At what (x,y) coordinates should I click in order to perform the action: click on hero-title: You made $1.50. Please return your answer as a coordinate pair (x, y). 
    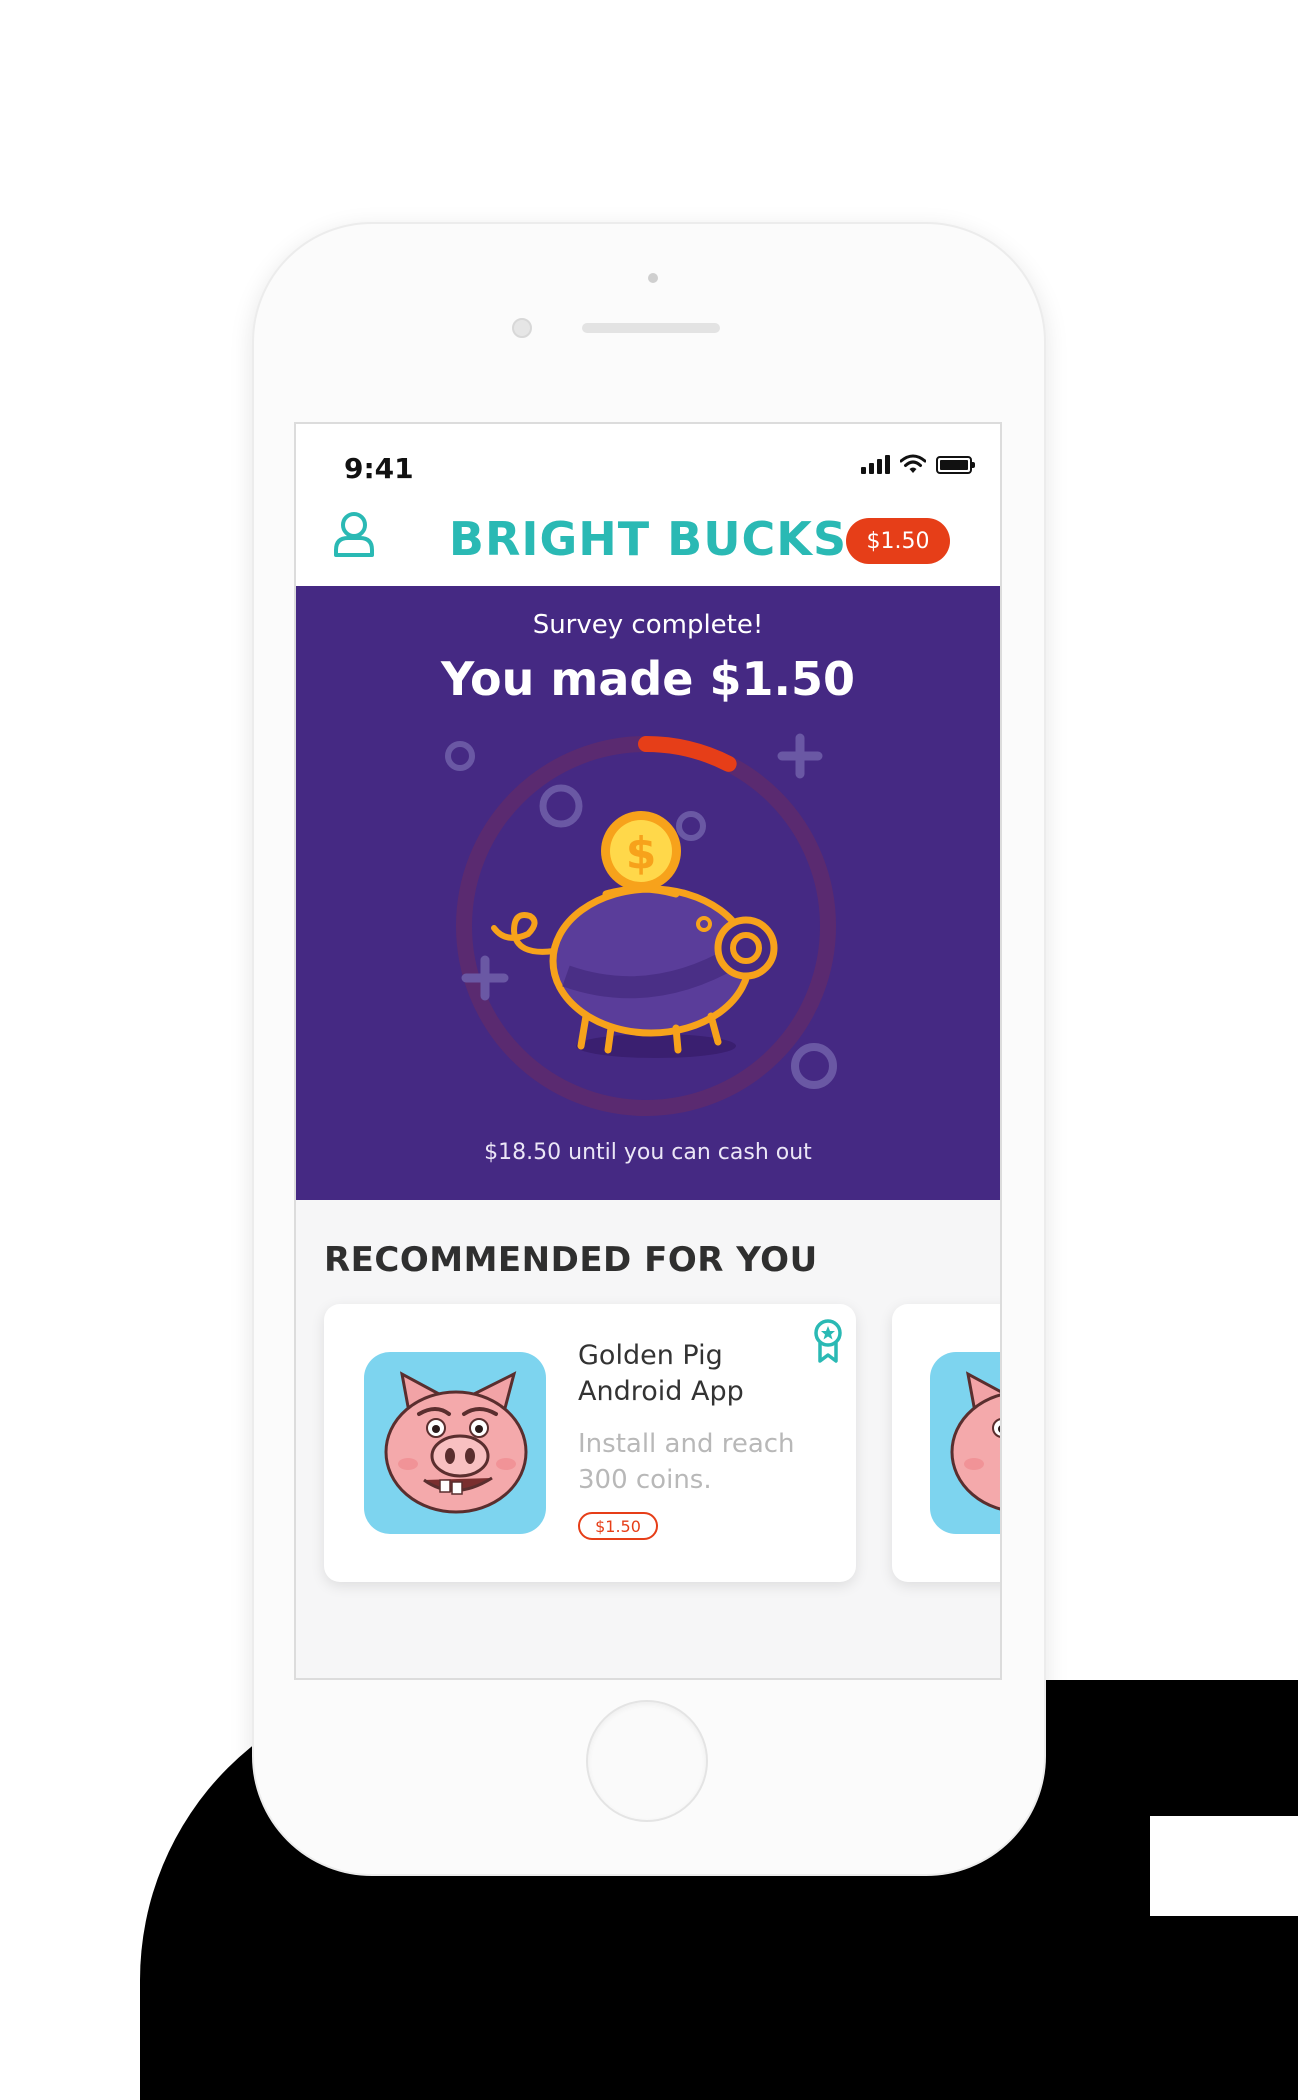
    Looking at the image, I should click on (648, 679).